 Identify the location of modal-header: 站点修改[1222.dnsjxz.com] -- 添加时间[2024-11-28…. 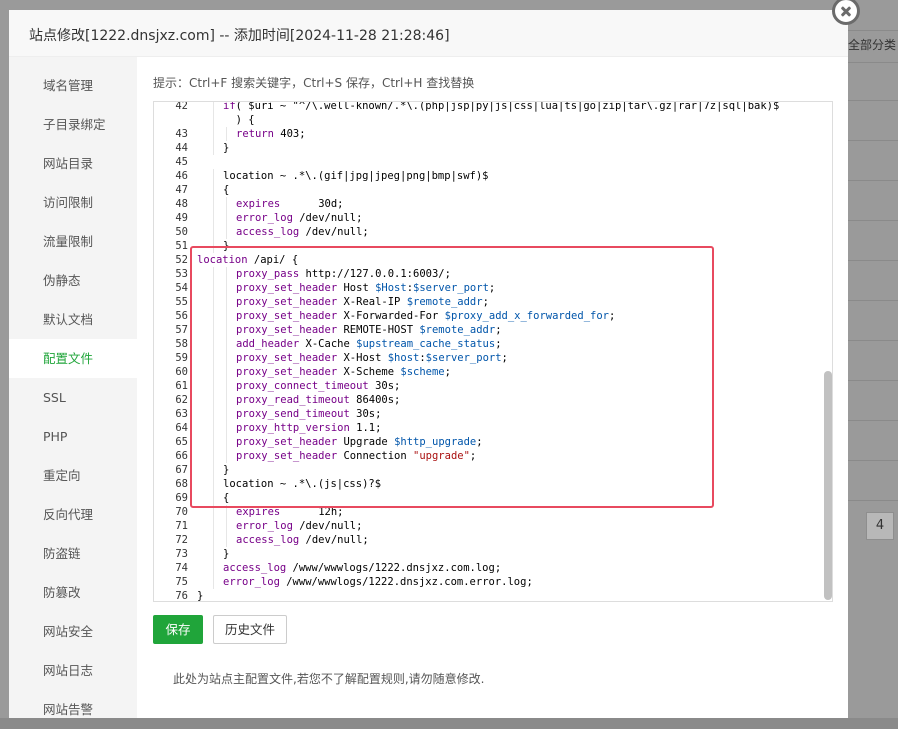
(428, 33).